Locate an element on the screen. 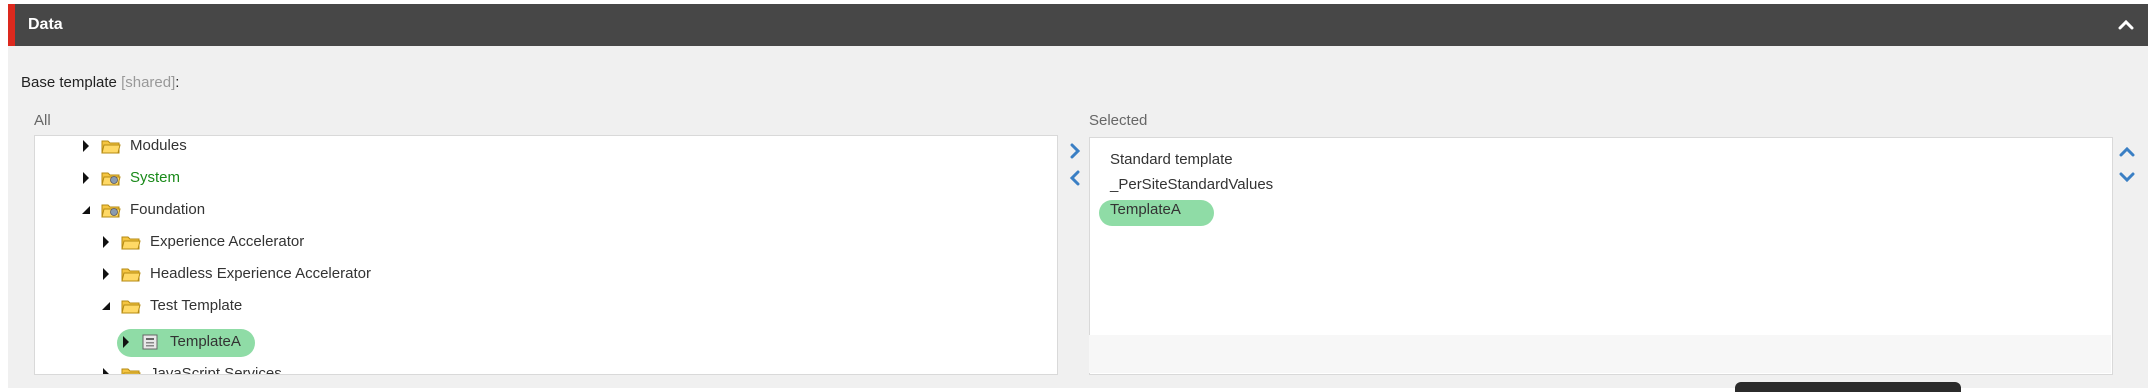 This screenshot has height=392, width=2148. section-header: Data is located at coordinates (1078, 25).